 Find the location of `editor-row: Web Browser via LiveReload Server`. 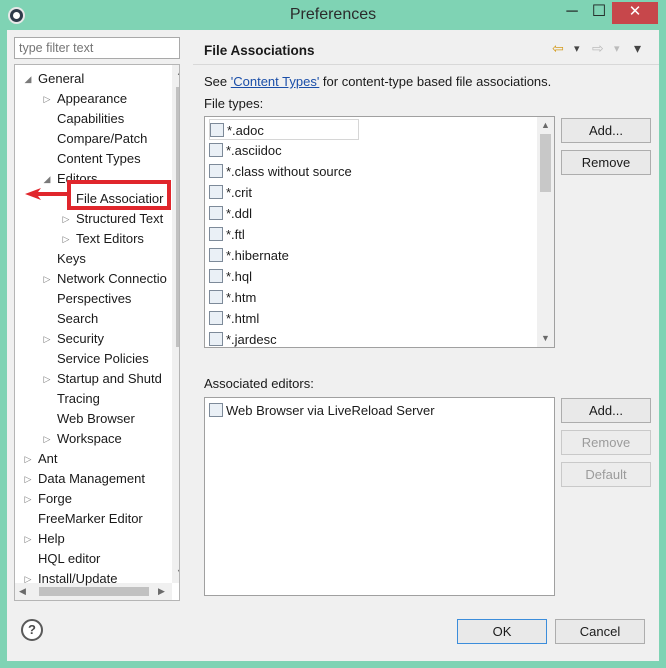

editor-row: Web Browser via LiveReload Server is located at coordinates (322, 410).